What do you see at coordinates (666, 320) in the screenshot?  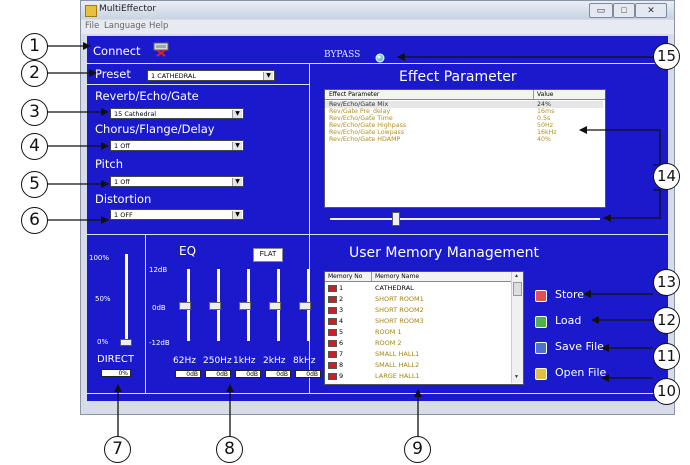 I see `callout-12: 12` at bounding box center [666, 320].